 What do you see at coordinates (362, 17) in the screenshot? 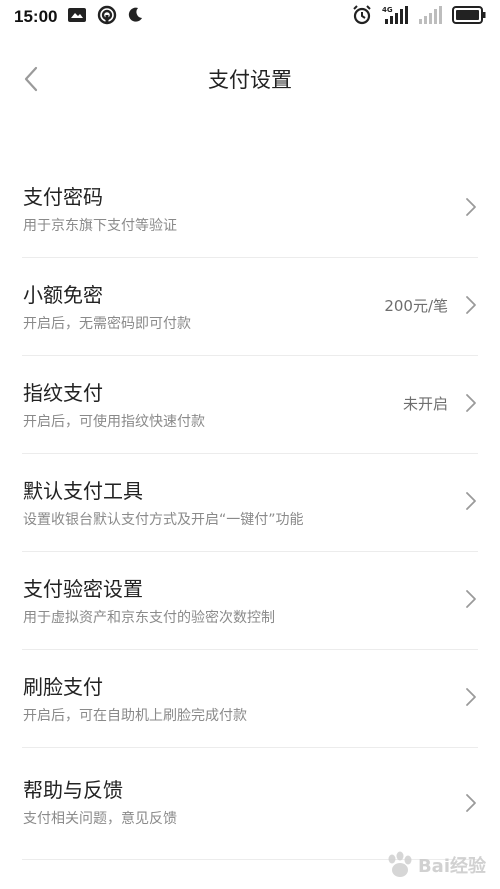
I see `alarm-icon` at bounding box center [362, 17].